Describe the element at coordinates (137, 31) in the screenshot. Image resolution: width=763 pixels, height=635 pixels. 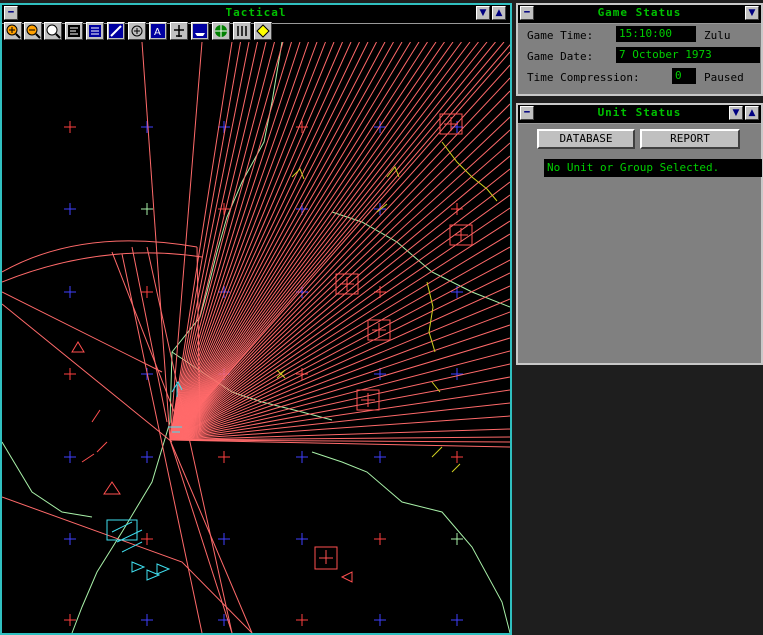
I see `radar-icon` at that location.